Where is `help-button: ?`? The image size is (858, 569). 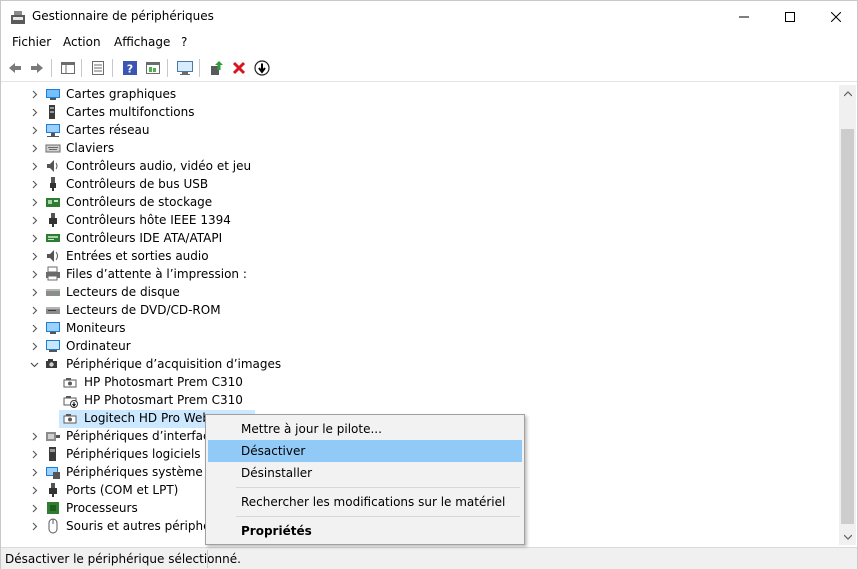 help-button: ? is located at coordinates (130, 68).